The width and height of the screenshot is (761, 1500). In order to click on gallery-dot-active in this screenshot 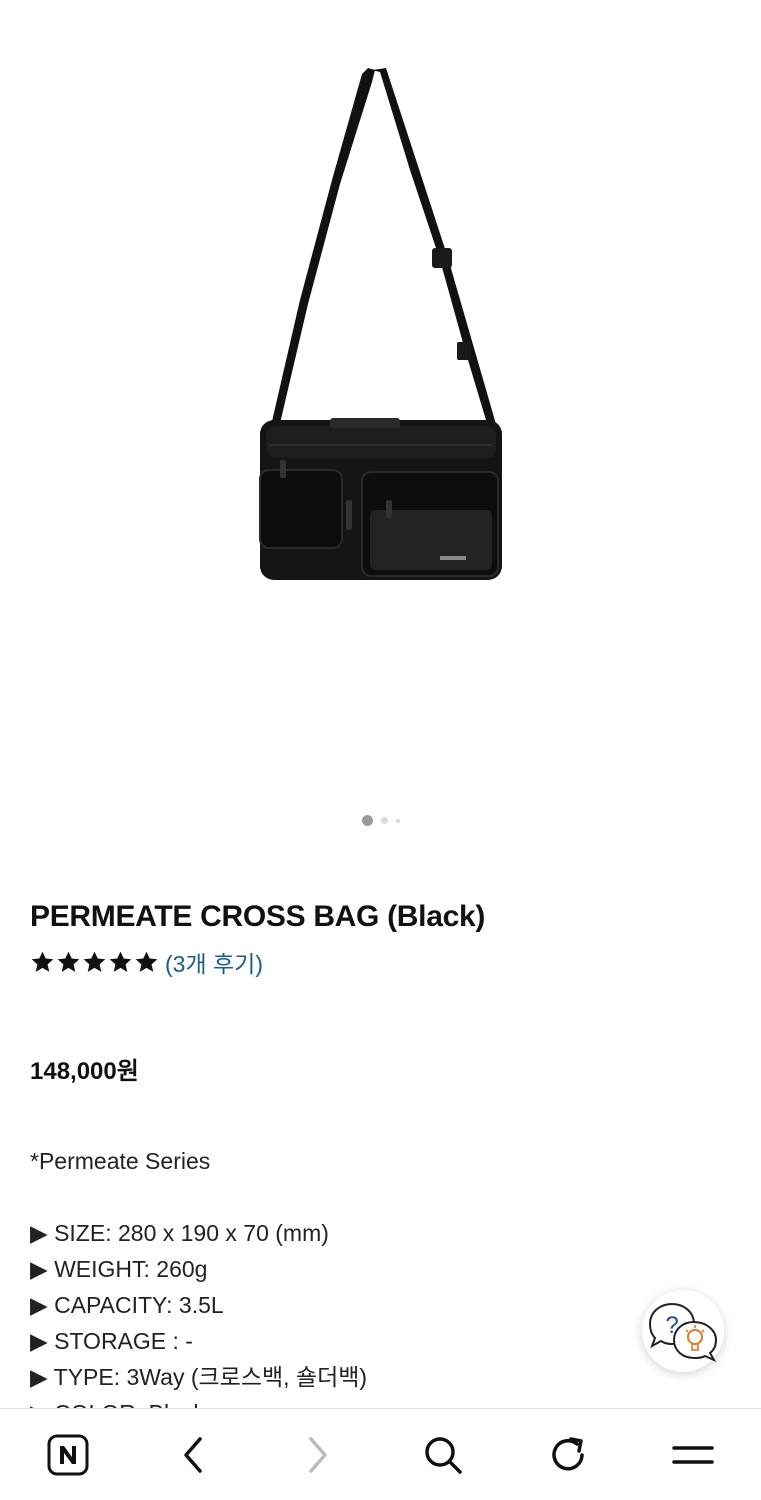, I will do `click(367, 820)`.